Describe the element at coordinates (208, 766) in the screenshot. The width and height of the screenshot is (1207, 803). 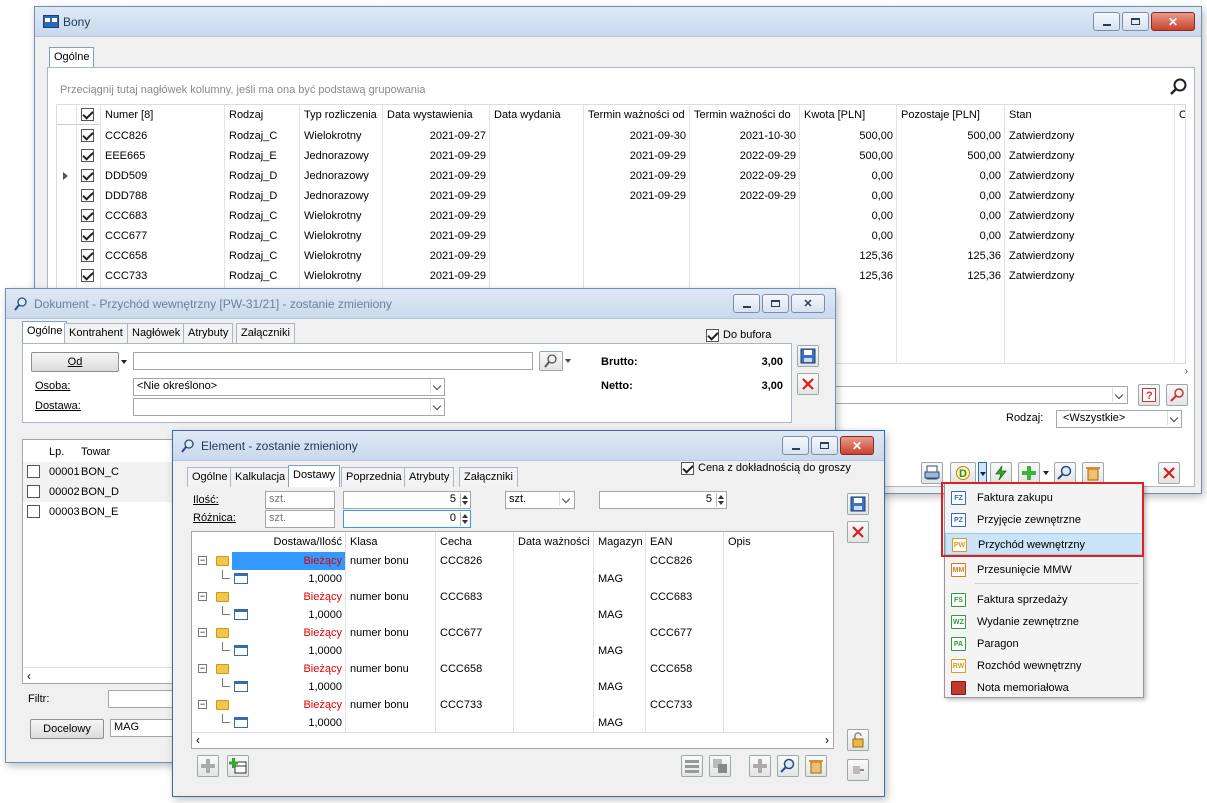
I see `add-item-button` at that location.